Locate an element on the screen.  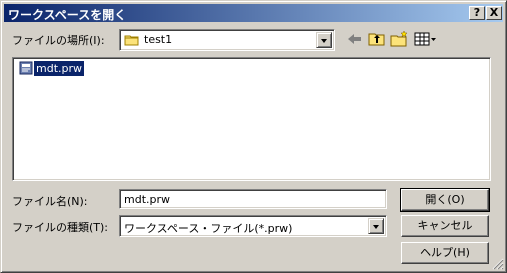
help-title-button: ? is located at coordinates (477, 13).